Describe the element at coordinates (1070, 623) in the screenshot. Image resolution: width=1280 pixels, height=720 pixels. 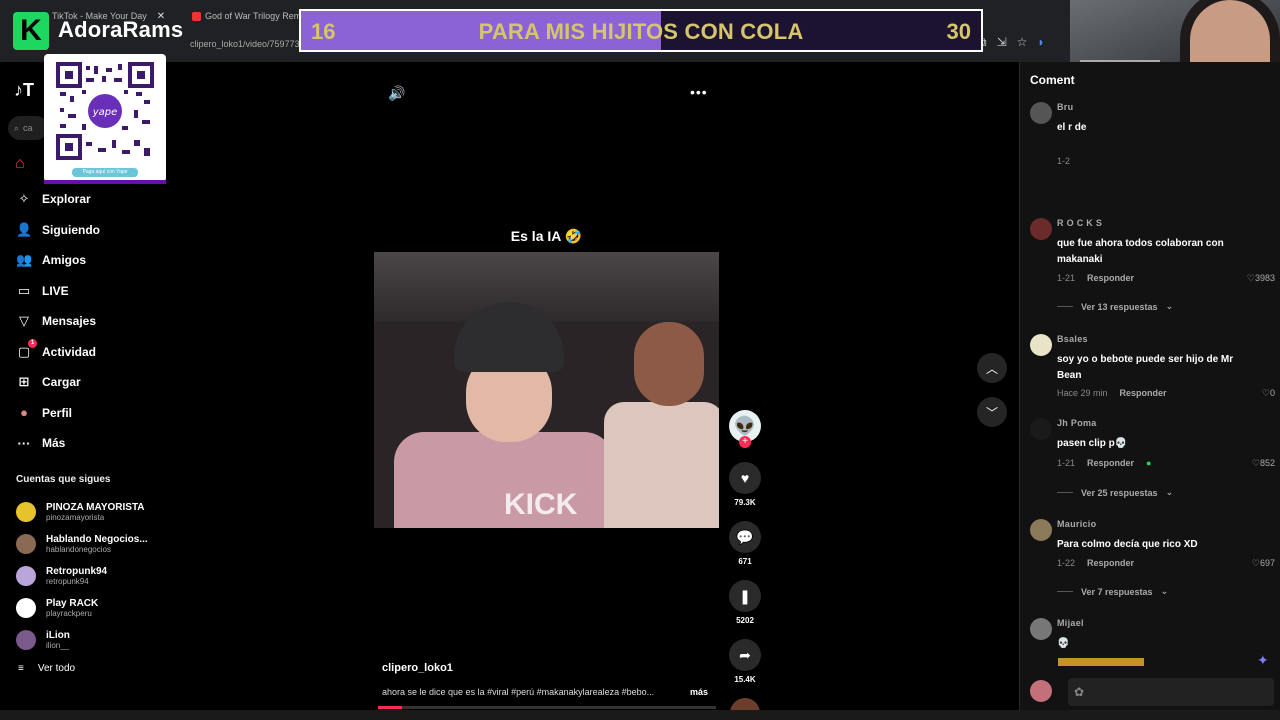
I see `comment-user: Mijael` at that location.